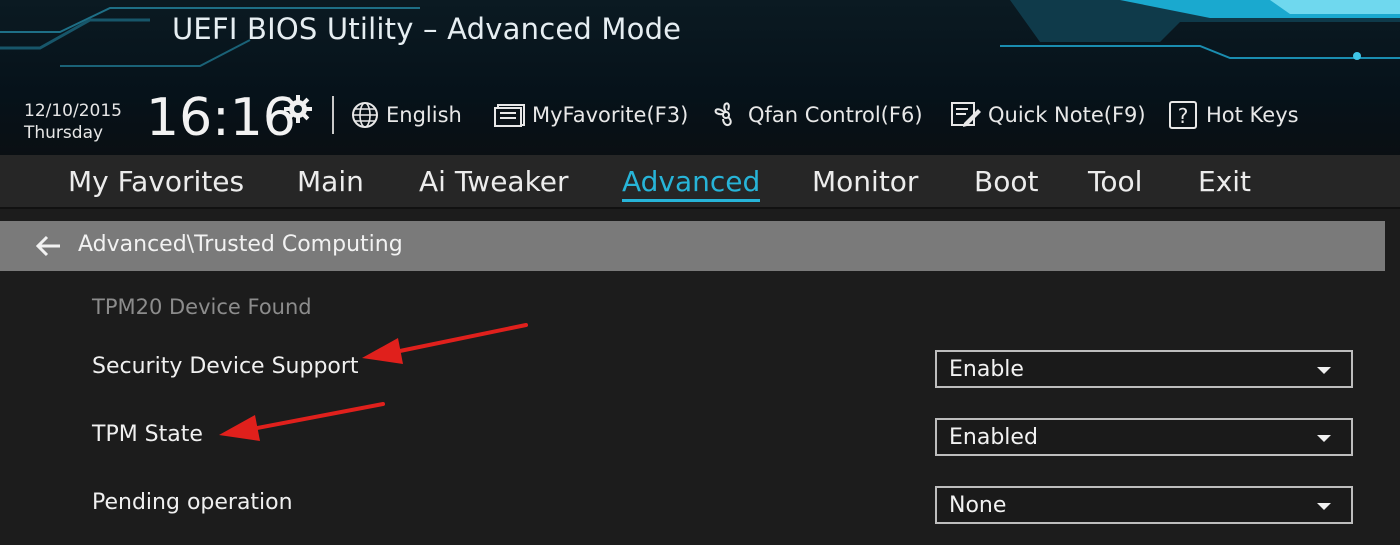 This screenshot has width=1400, height=545. What do you see at coordinates (221, 118) in the screenshot?
I see `clock: 16:16` at bounding box center [221, 118].